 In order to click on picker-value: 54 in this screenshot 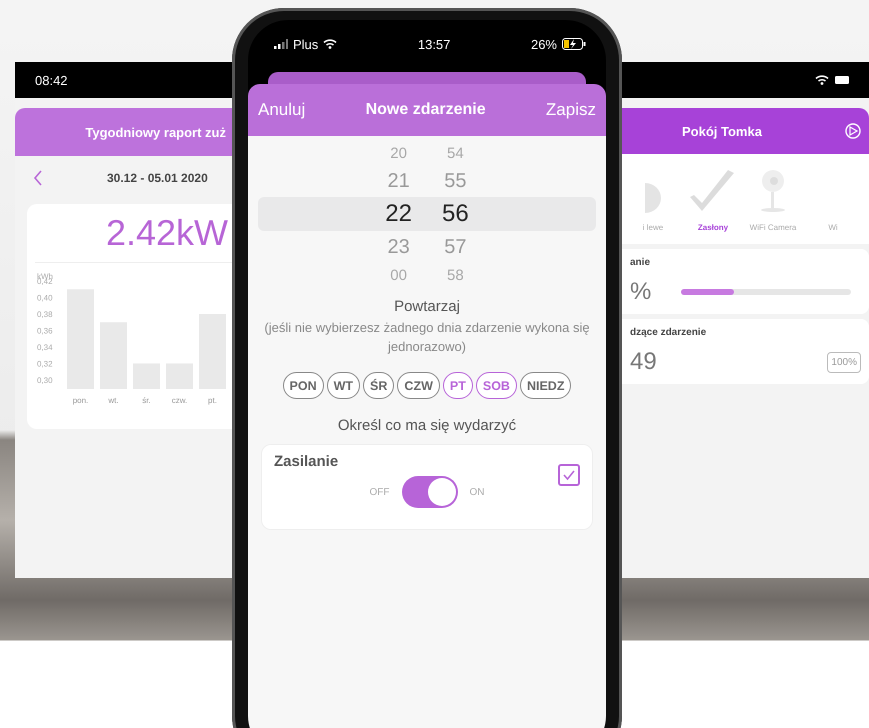, I will do `click(455, 153)`.